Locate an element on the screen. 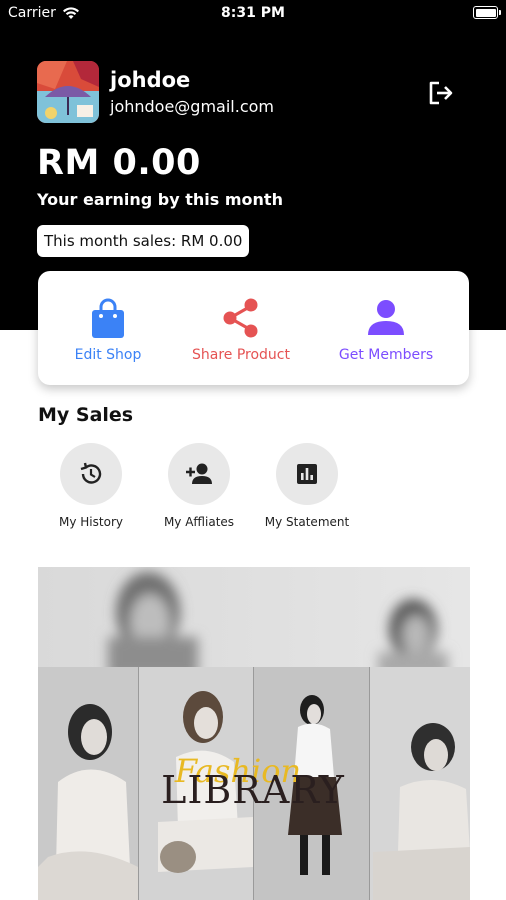 This screenshot has width=506, height=900. my-statement-button: My Statement is located at coordinates (307, 486).